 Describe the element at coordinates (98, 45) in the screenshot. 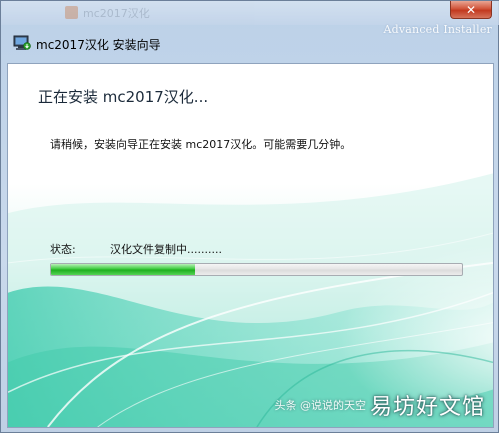

I see `window-title: mc2017汉化 安装向导` at that location.